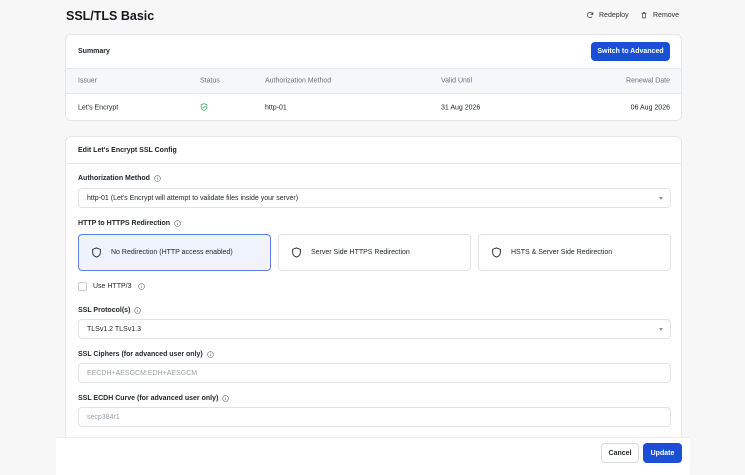 The height and width of the screenshot is (475, 745). What do you see at coordinates (590, 15) in the screenshot?
I see `redeploy-icon` at bounding box center [590, 15].